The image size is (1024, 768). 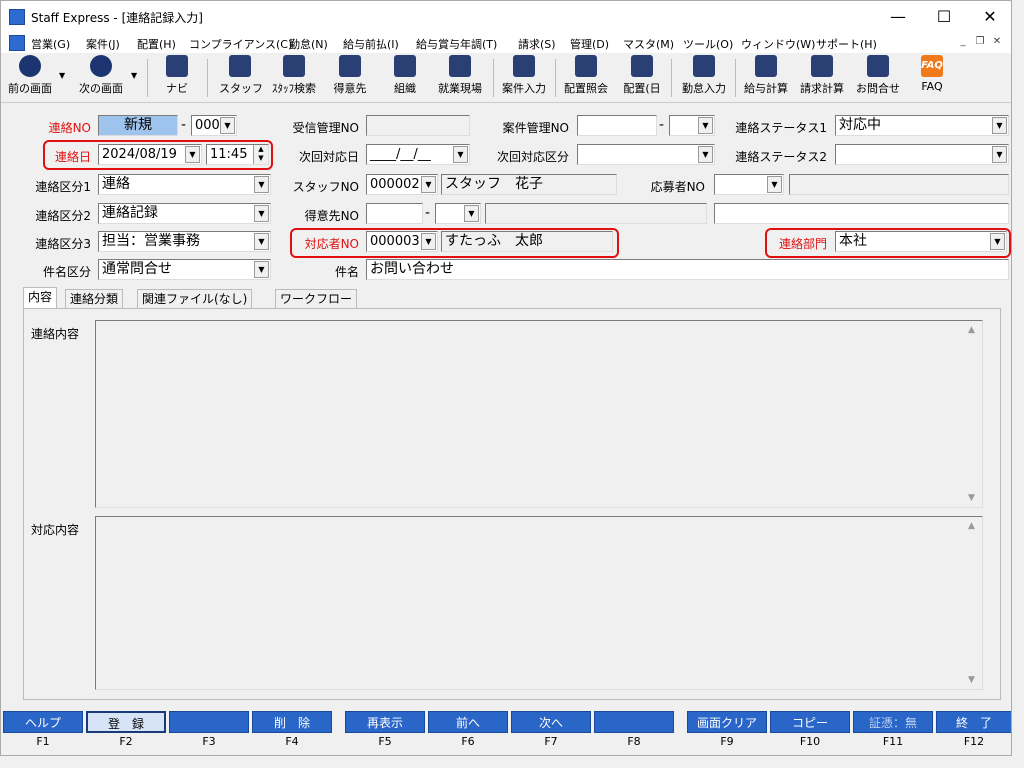 I want to click on subject-field: お問い合わせ, so click(x=687, y=269).